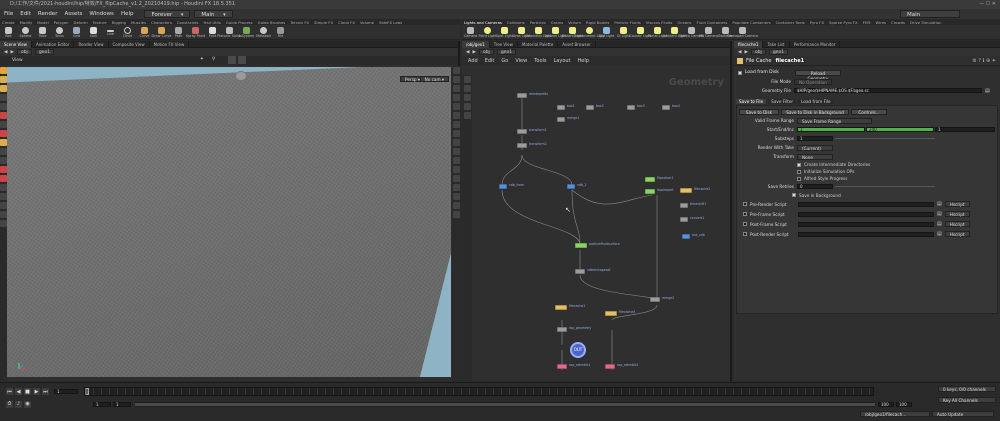 Image resolution: width=1000 pixels, height=421 pixels. Describe the element at coordinates (540, 61) in the screenshot. I see `net-menu-tools: Tools` at that location.